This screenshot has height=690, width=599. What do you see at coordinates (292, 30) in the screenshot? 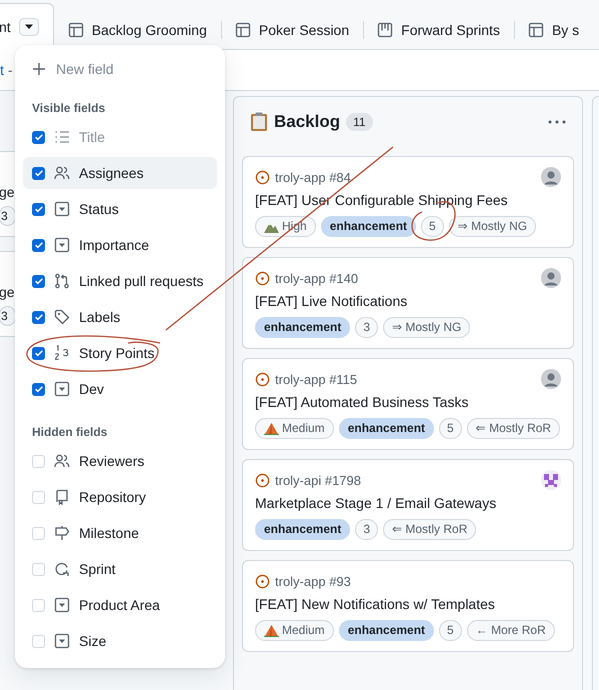
I see `view-tab: Poker Session` at bounding box center [292, 30].